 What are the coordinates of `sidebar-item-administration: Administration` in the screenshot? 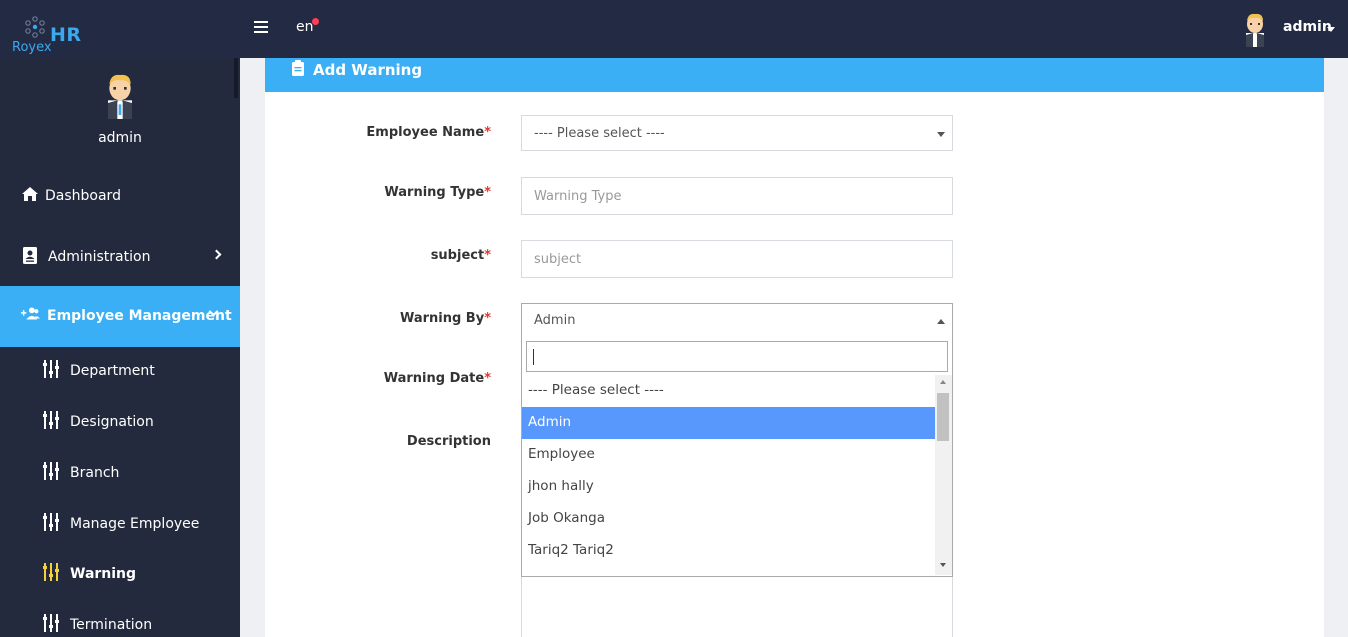 It's located at (120, 257).